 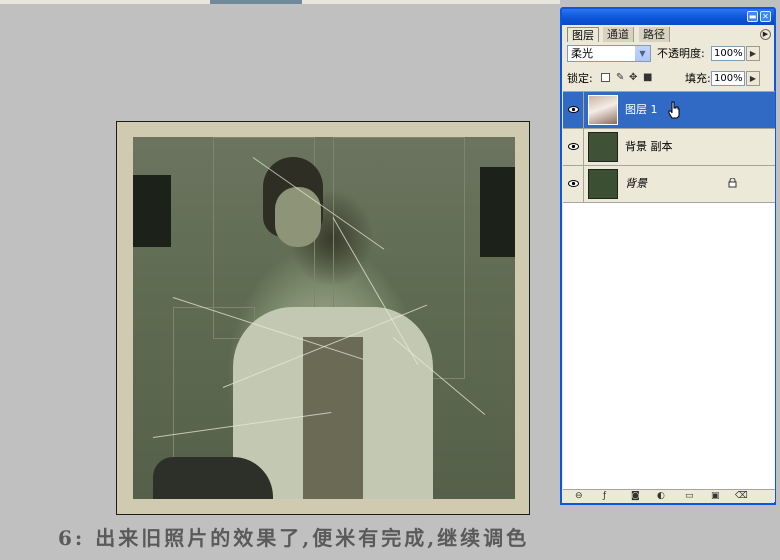 What do you see at coordinates (635, 496) in the screenshot?
I see `mask-icon: ◙` at bounding box center [635, 496].